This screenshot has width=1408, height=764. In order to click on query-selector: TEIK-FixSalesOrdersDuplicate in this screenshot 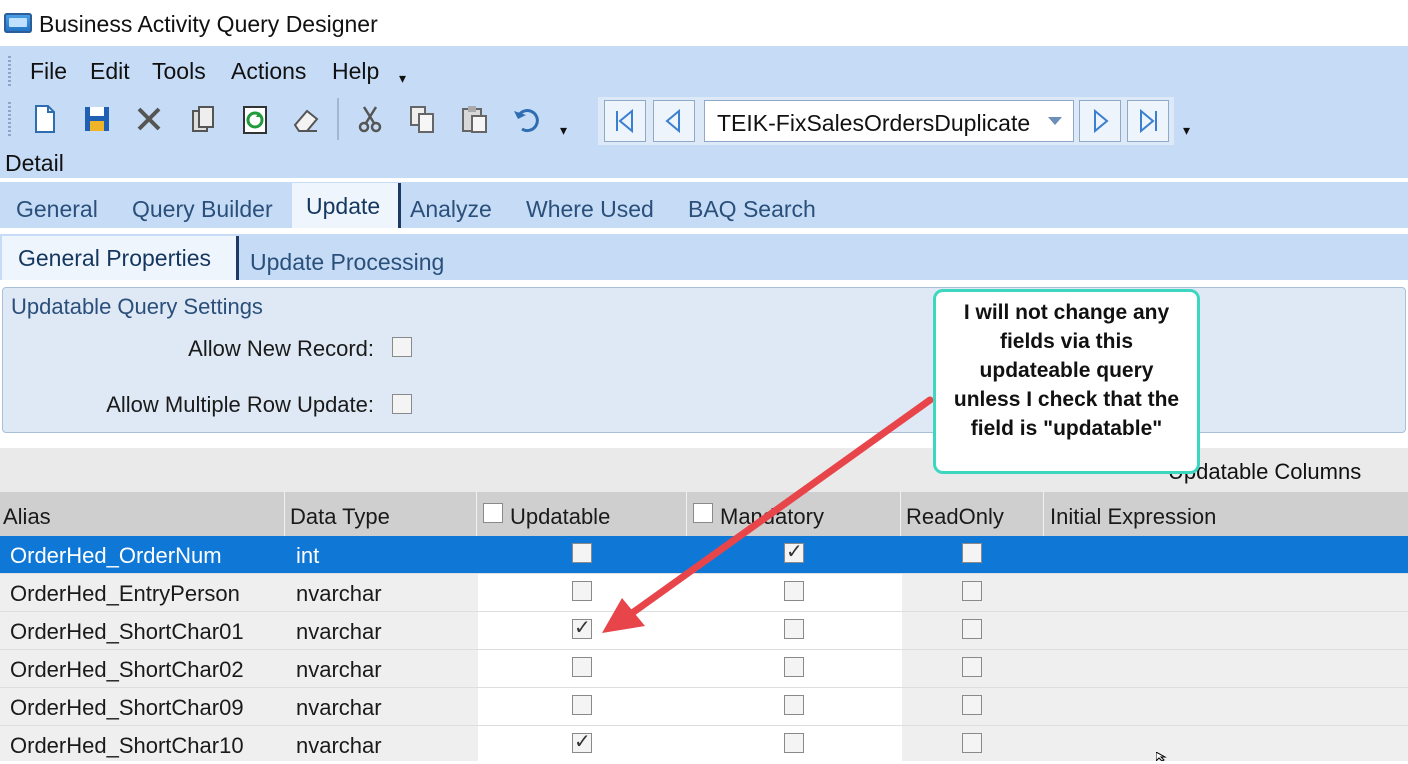, I will do `click(889, 121)`.